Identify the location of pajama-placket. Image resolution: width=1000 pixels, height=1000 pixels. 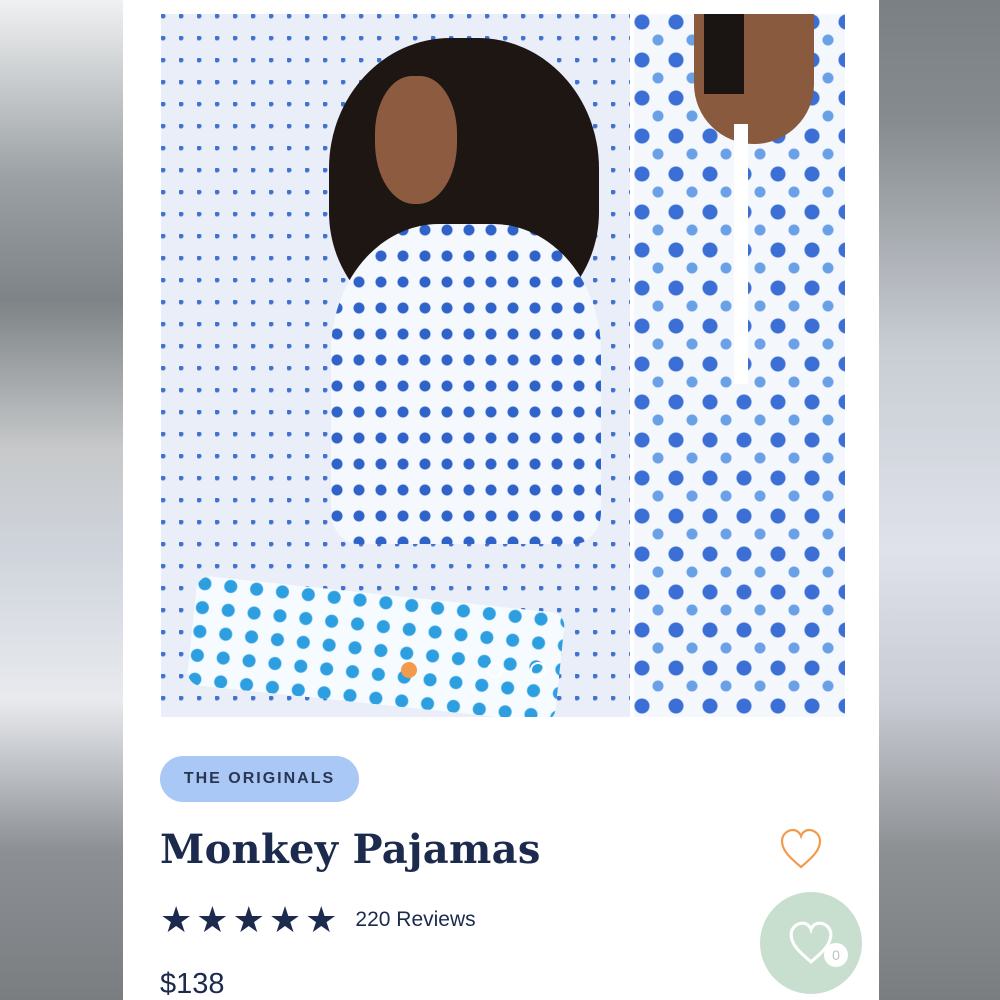
(741, 254).